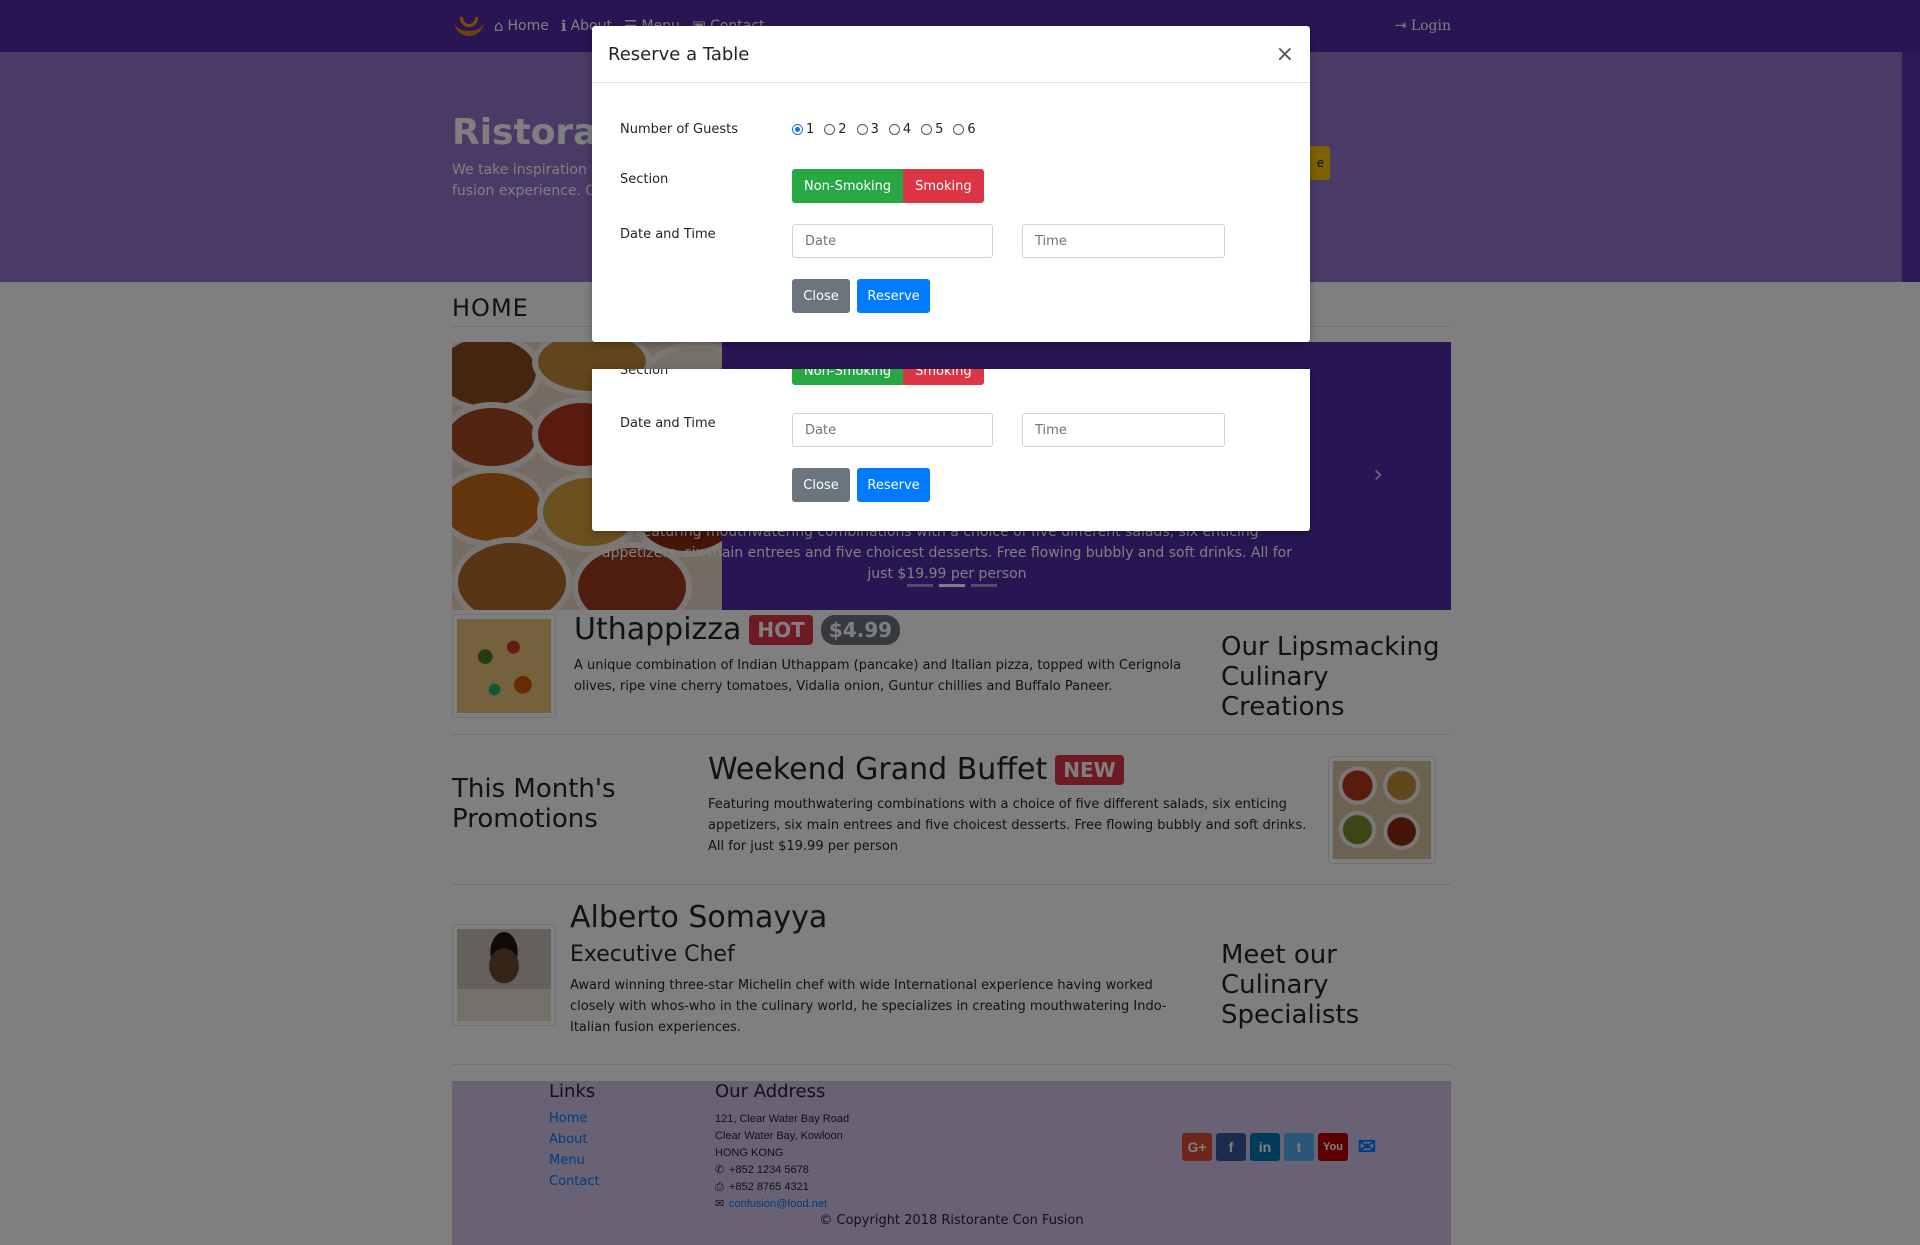 This screenshot has width=1920, height=1245. What do you see at coordinates (842, 129) in the screenshot?
I see `guest-option-label: 2` at bounding box center [842, 129].